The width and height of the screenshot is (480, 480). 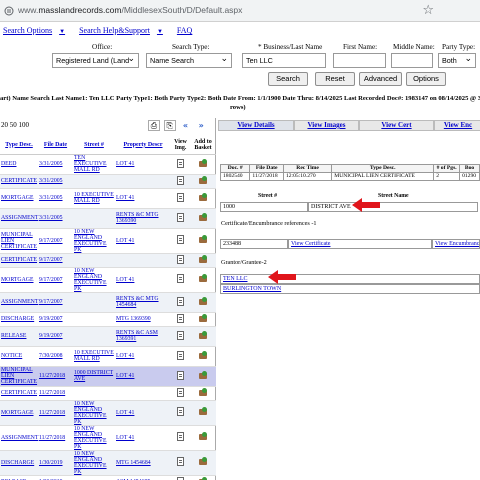 I want to click on first-name-input, so click(x=359, y=60).